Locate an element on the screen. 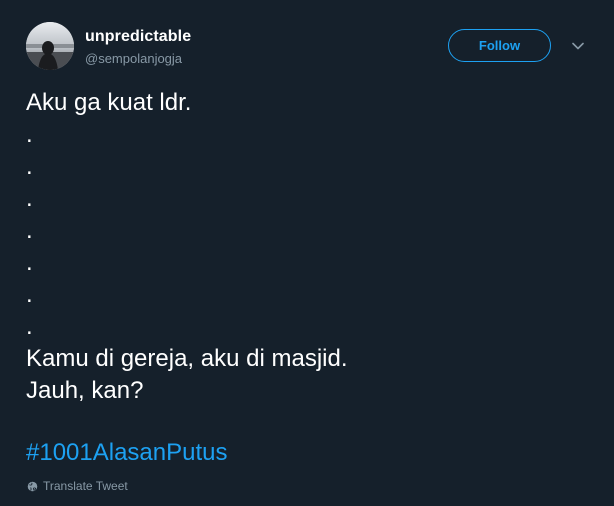  avatar-image is located at coordinates (50, 46).